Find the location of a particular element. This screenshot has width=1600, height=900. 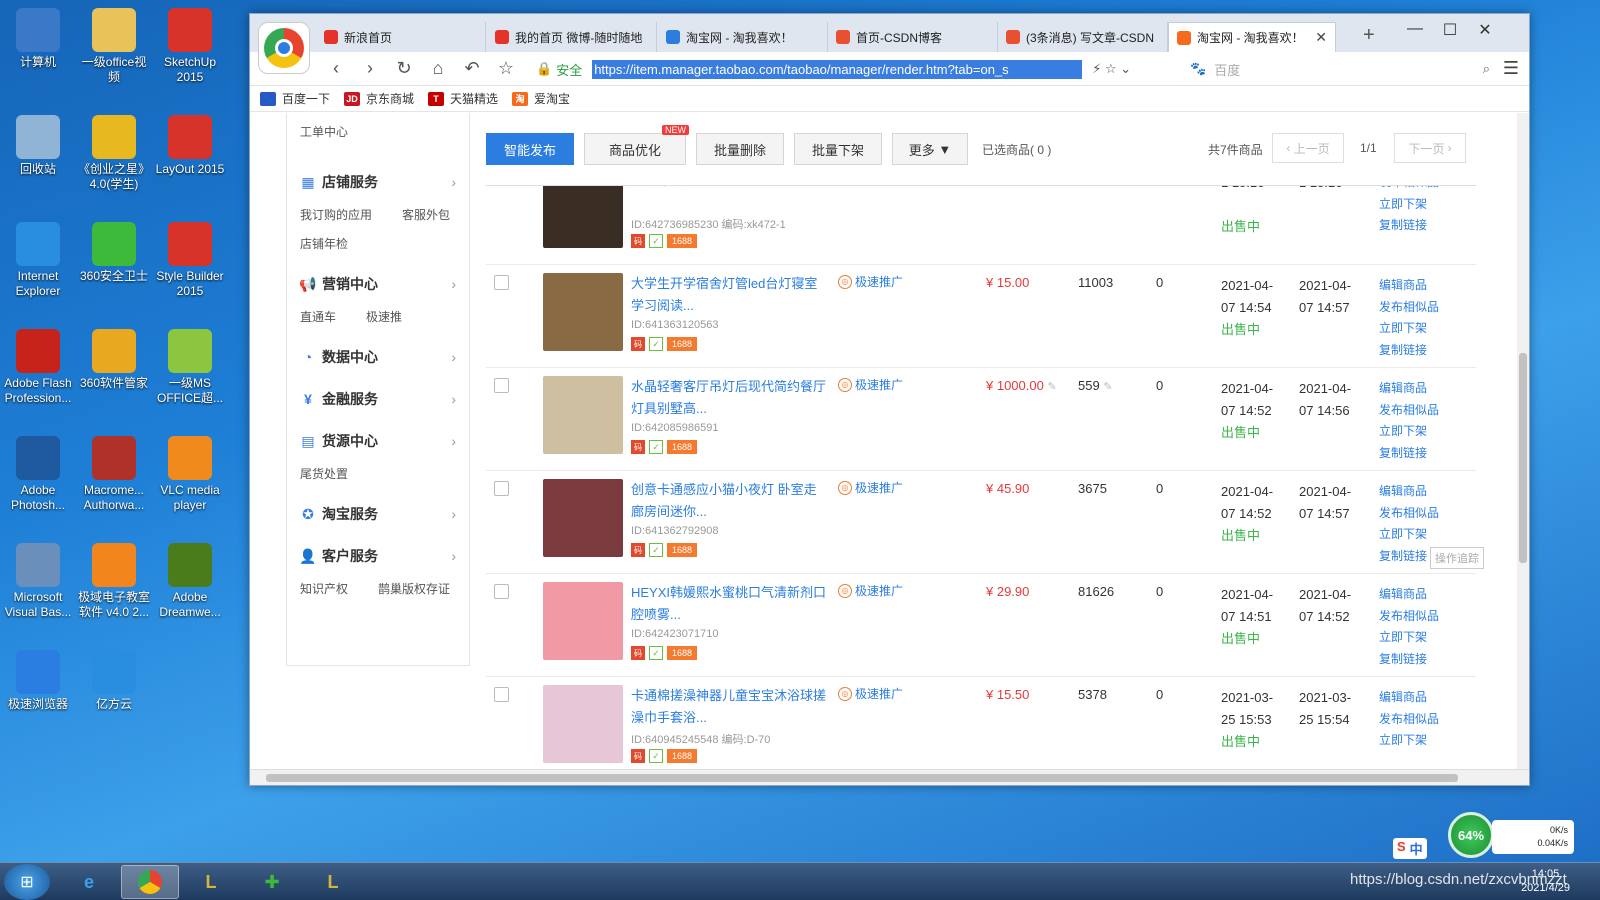

desktop-icon: 一级office视频 is located at coordinates (114, 46).